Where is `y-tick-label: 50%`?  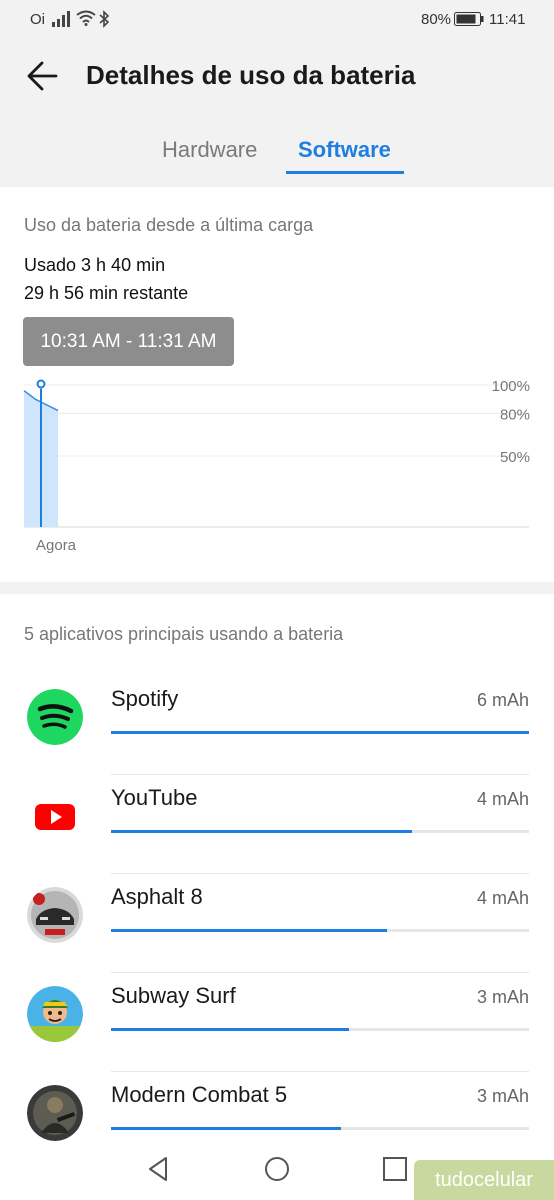
y-tick-label: 50% is located at coordinates (515, 457).